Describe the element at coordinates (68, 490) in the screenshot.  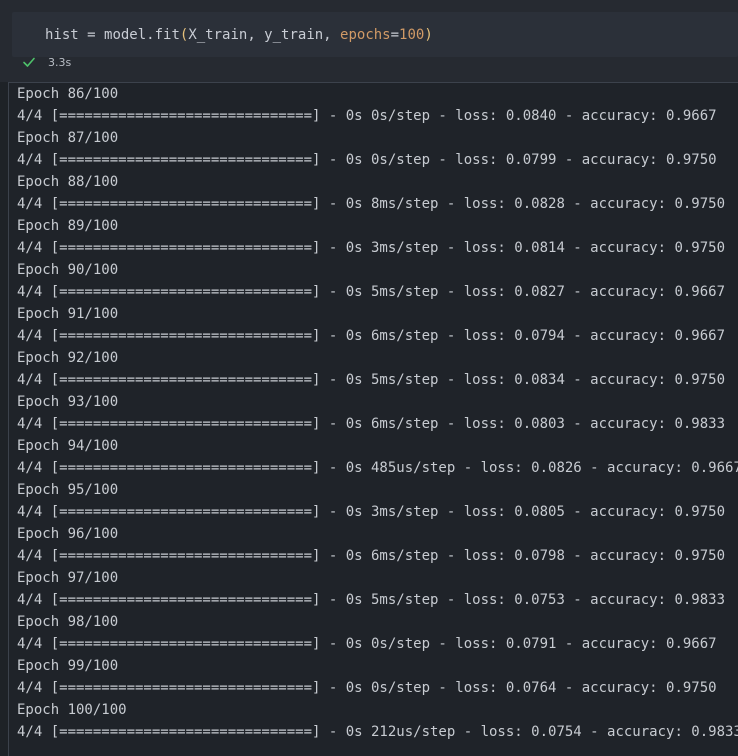
I see `epoch-header-line: Epoch 95/100` at that location.